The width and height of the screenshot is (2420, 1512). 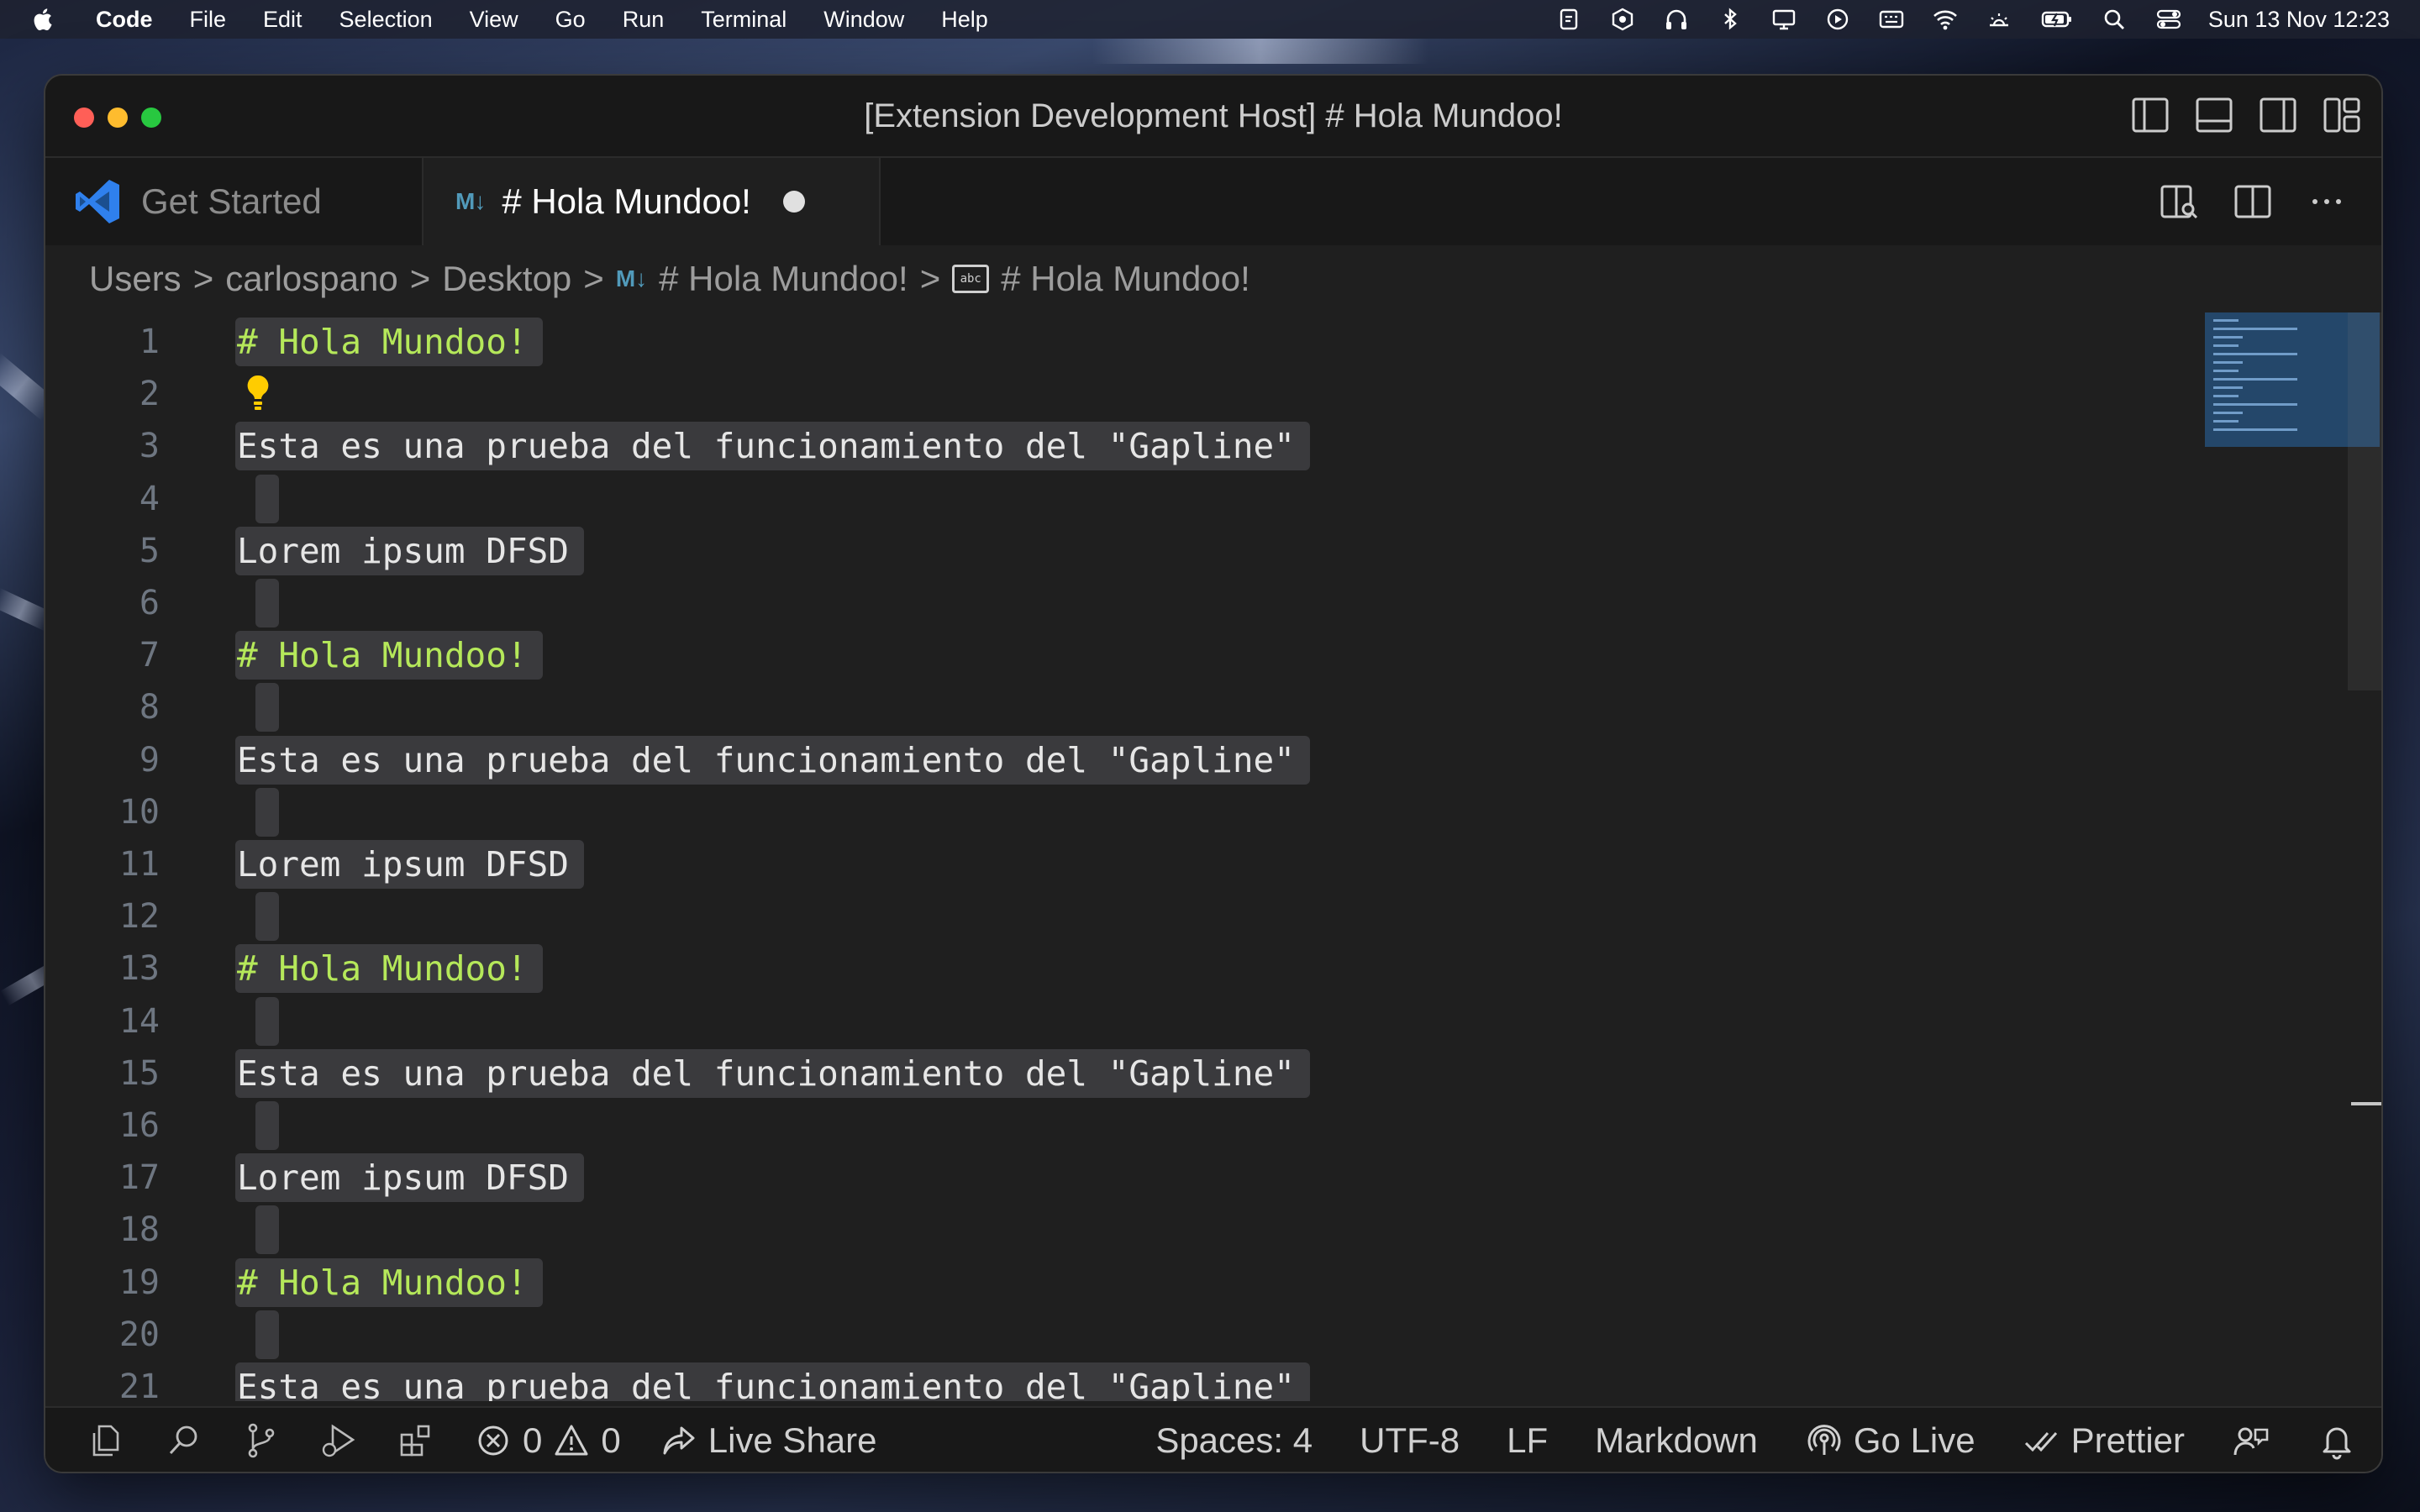 What do you see at coordinates (1999, 19) in the screenshot?
I see `brightness-icon` at bounding box center [1999, 19].